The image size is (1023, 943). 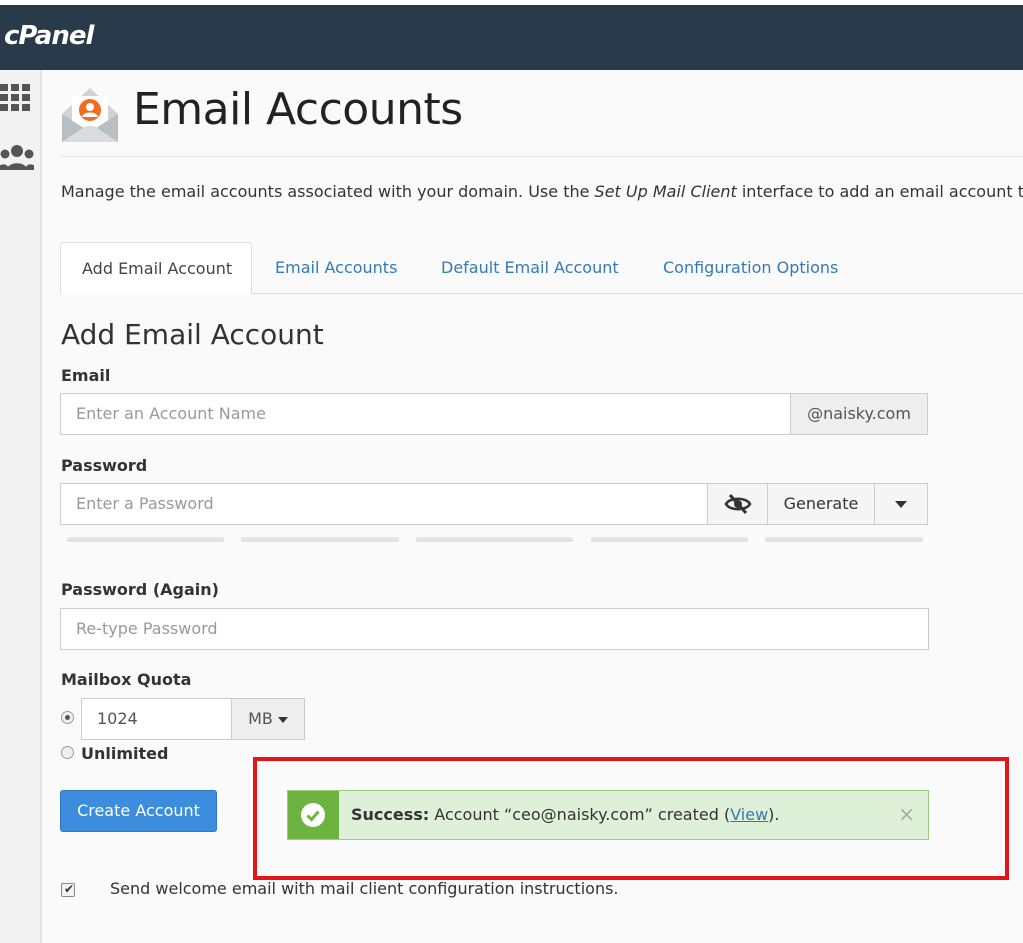 I want to click on set-up-mail-client-text: Set Up Mail Client, so click(x=665, y=191).